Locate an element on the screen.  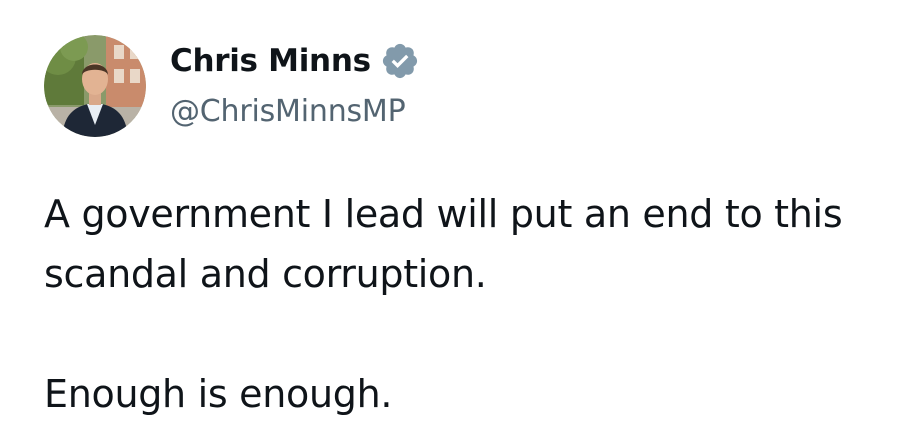
author-avatar is located at coordinates (95, 86).